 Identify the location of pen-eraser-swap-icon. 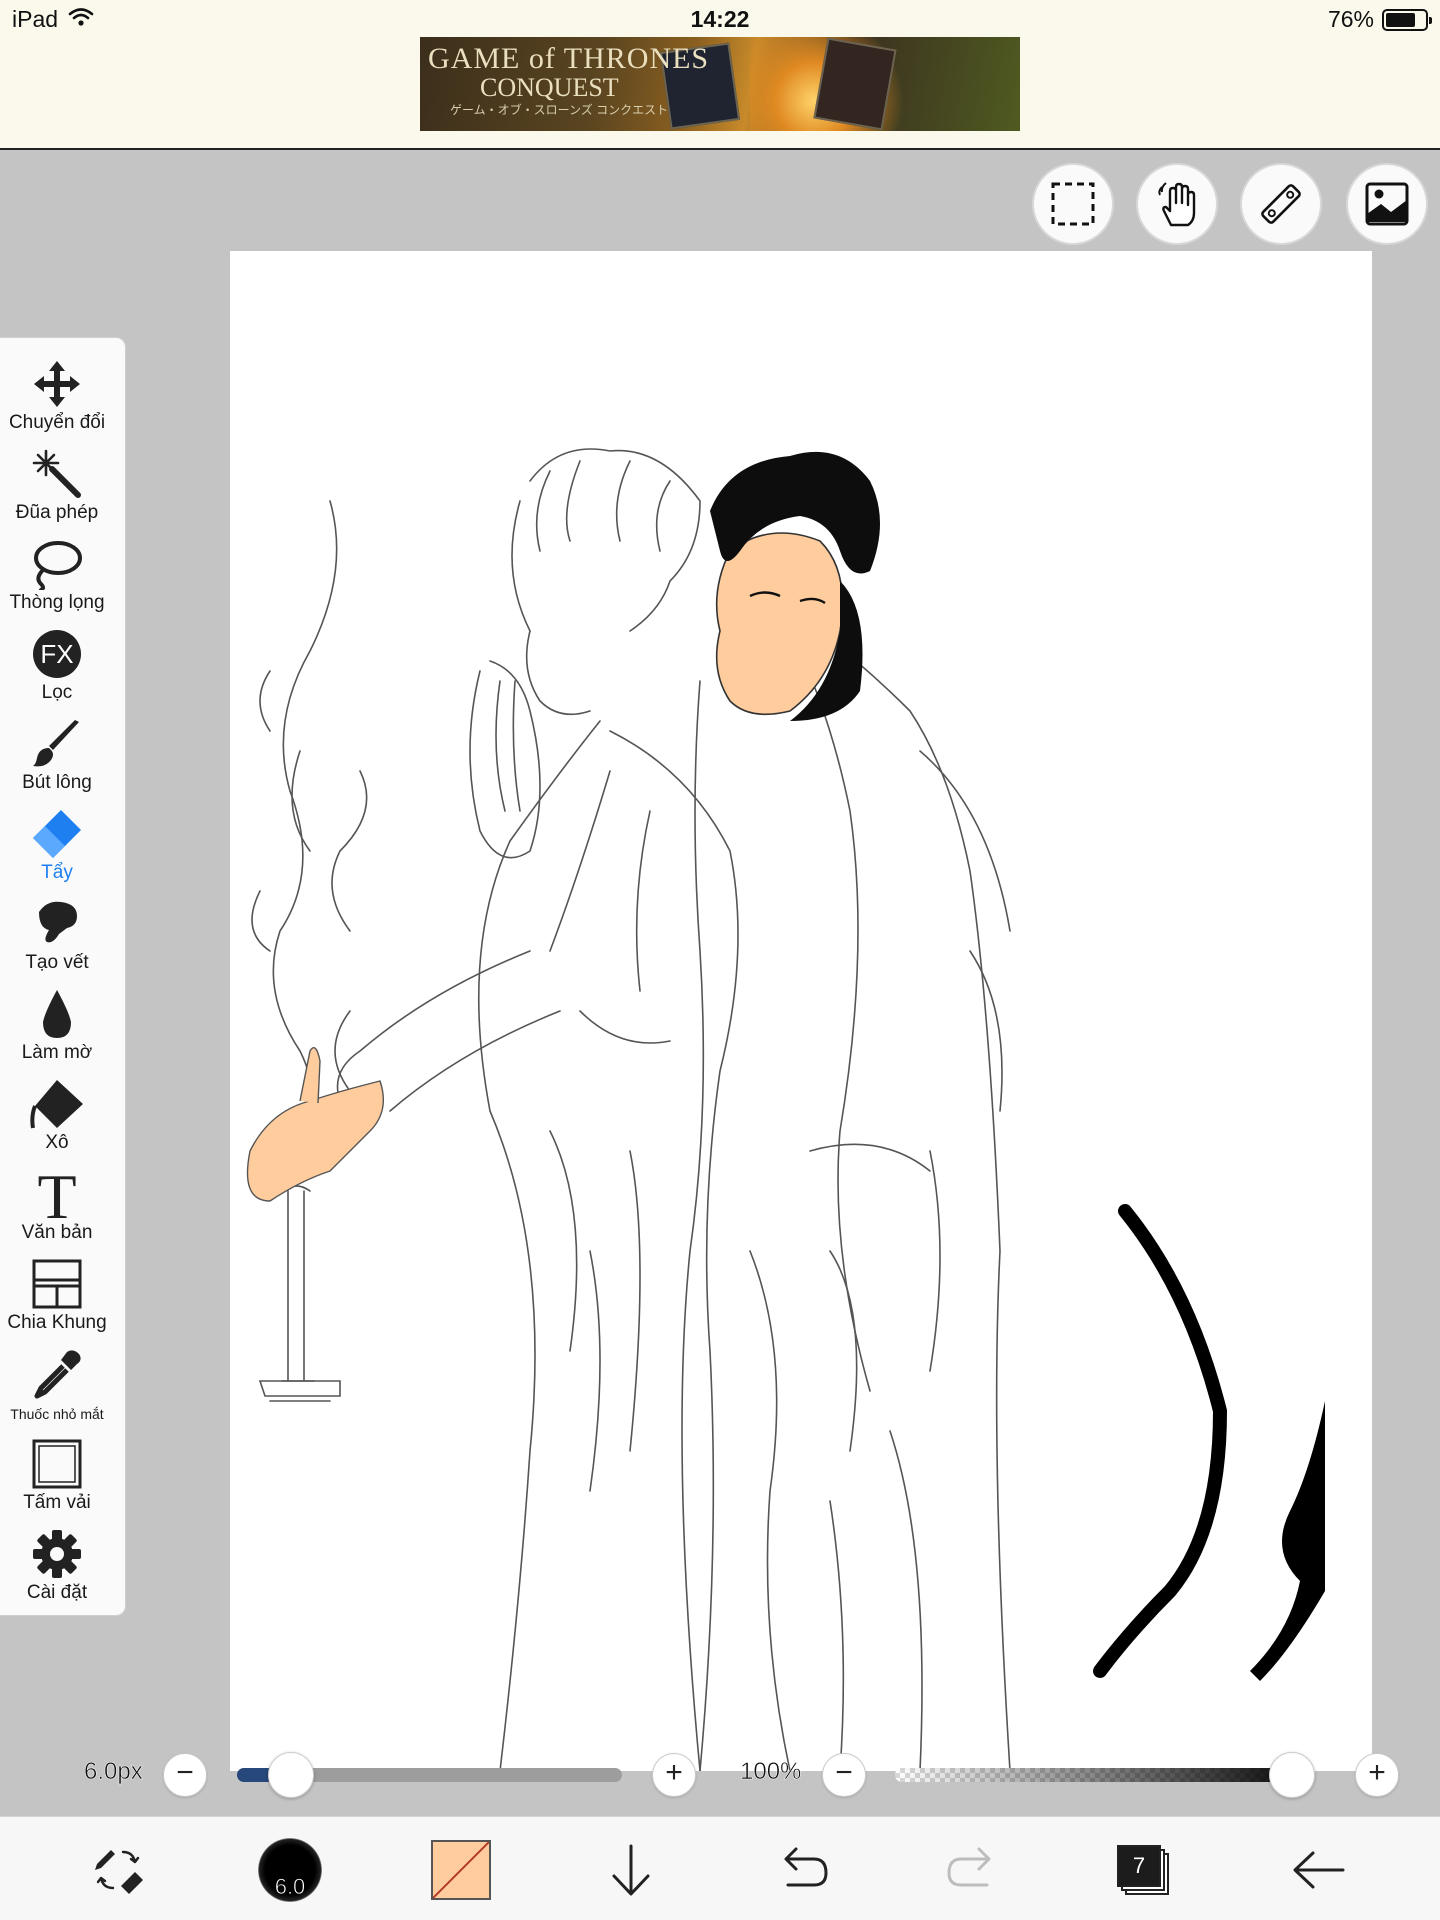
(119, 1872).